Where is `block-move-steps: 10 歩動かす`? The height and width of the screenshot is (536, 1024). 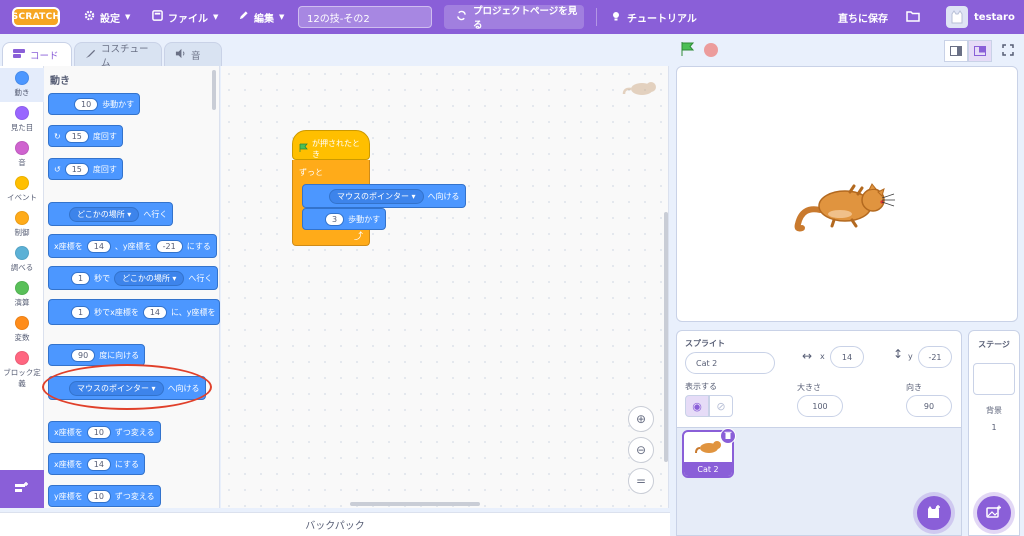
block-move-steps: 10 歩動かす is located at coordinates (94, 104).